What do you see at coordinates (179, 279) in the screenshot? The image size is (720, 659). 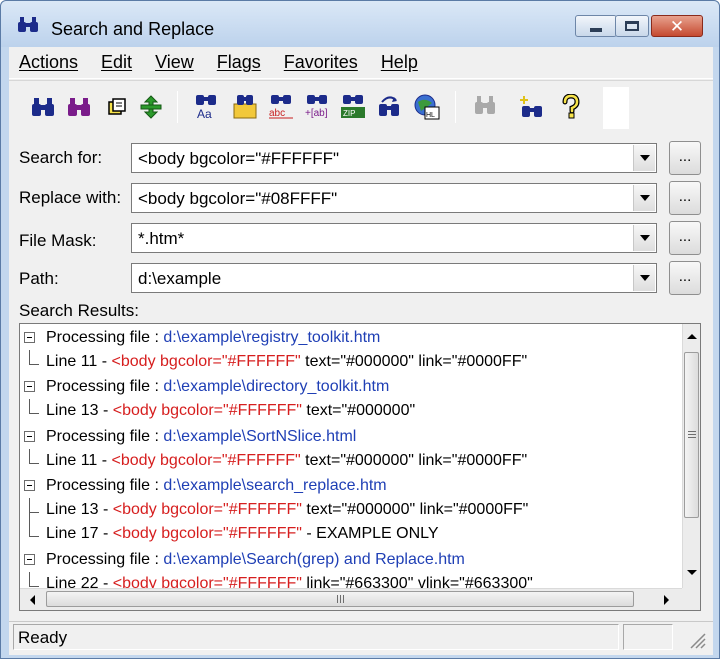 I see `path-input: d:\example` at bounding box center [179, 279].